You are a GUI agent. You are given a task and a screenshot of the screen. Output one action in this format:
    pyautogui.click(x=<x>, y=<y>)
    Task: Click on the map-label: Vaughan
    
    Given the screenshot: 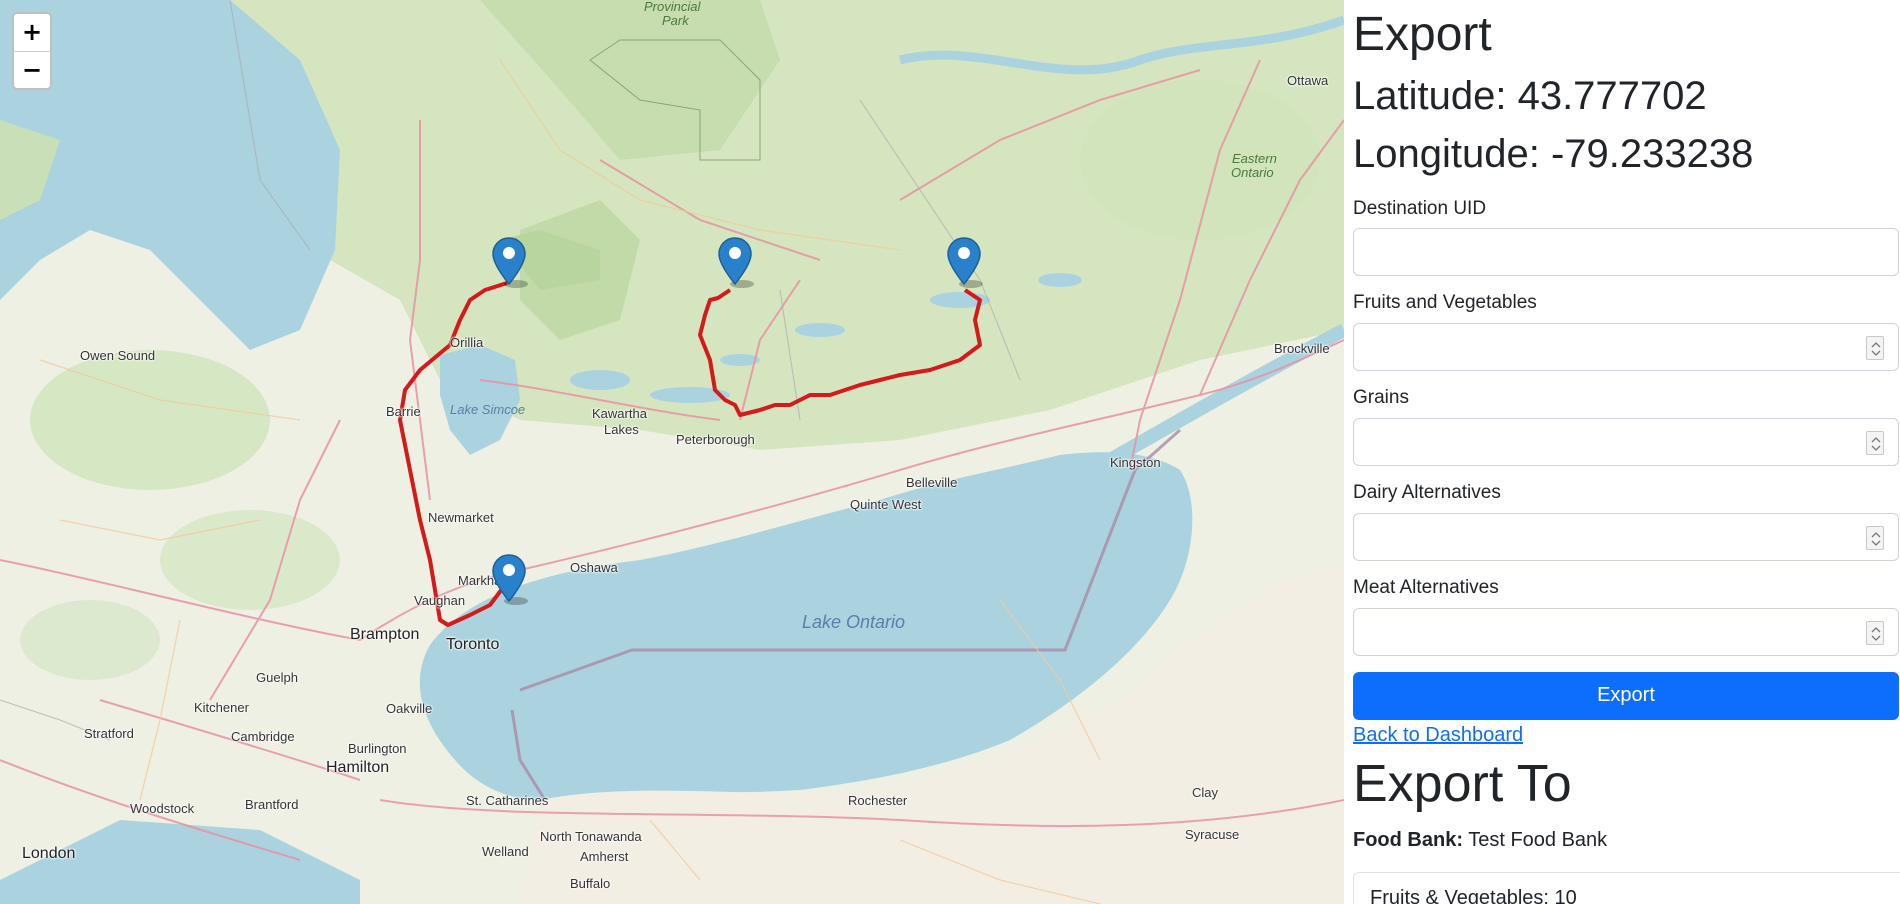 What is the action you would take?
    pyautogui.click(x=440, y=600)
    